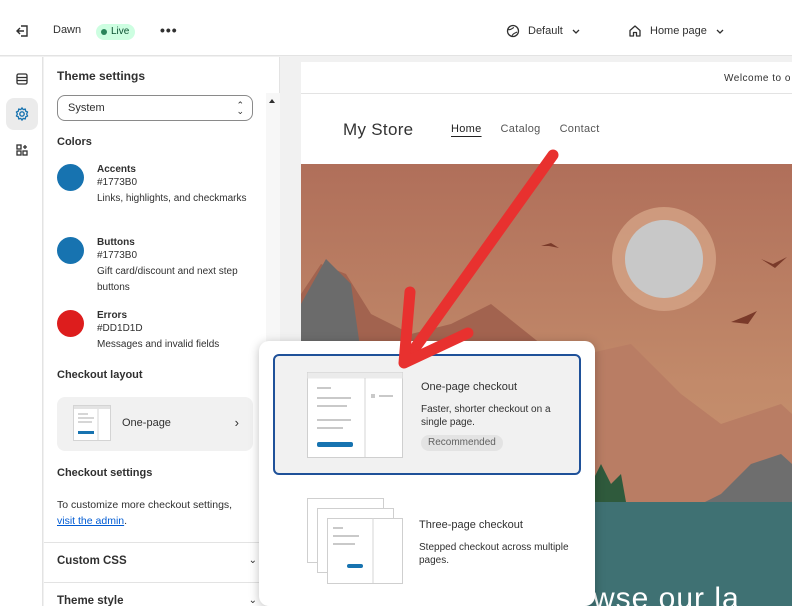 Image resolution: width=792 pixels, height=606 pixels. Describe the element at coordinates (100, 375) in the screenshot. I see `checkout-layout-heading: Checkout layout` at that location.